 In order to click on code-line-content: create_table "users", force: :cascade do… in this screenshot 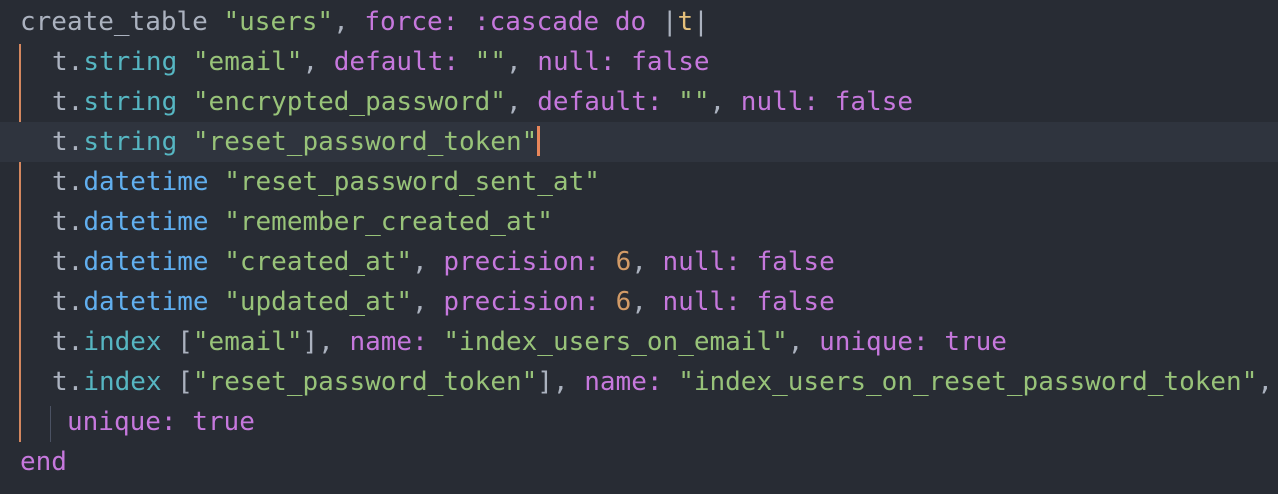, I will do `click(364, 22)`.